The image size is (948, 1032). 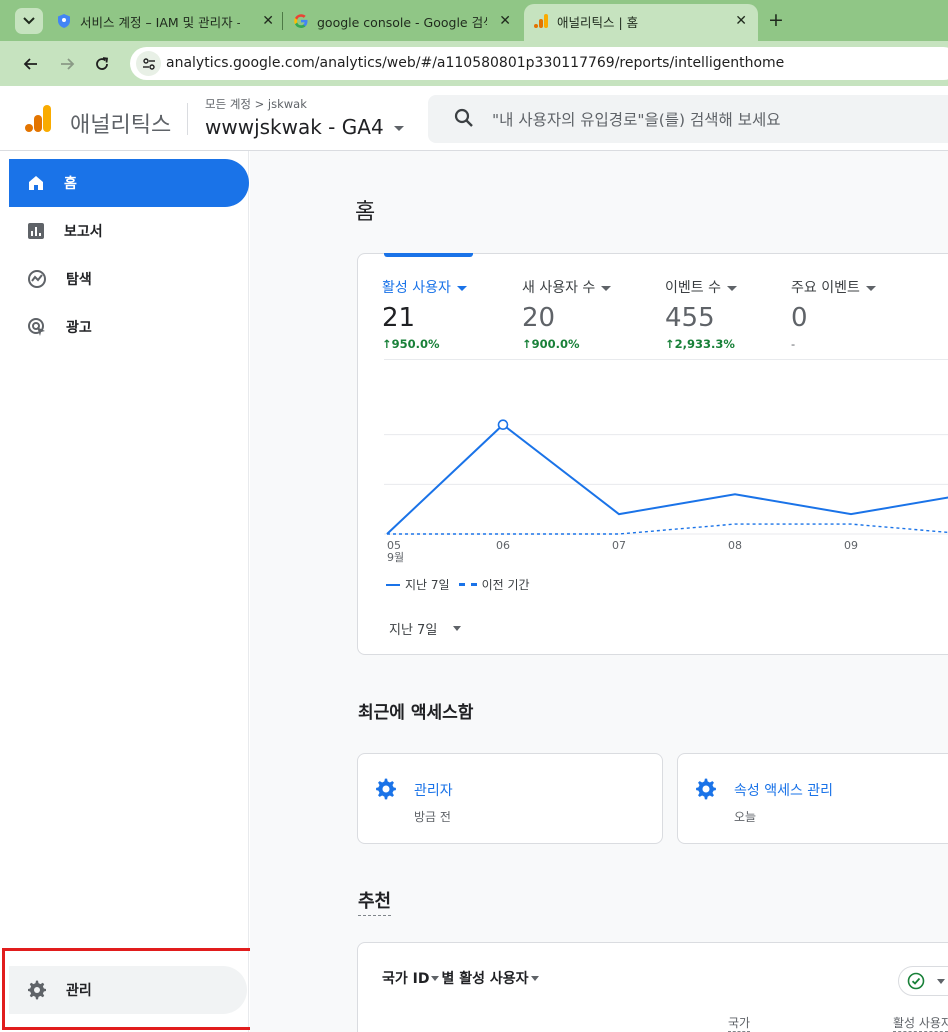 I want to click on metric-value: 20, so click(x=539, y=318).